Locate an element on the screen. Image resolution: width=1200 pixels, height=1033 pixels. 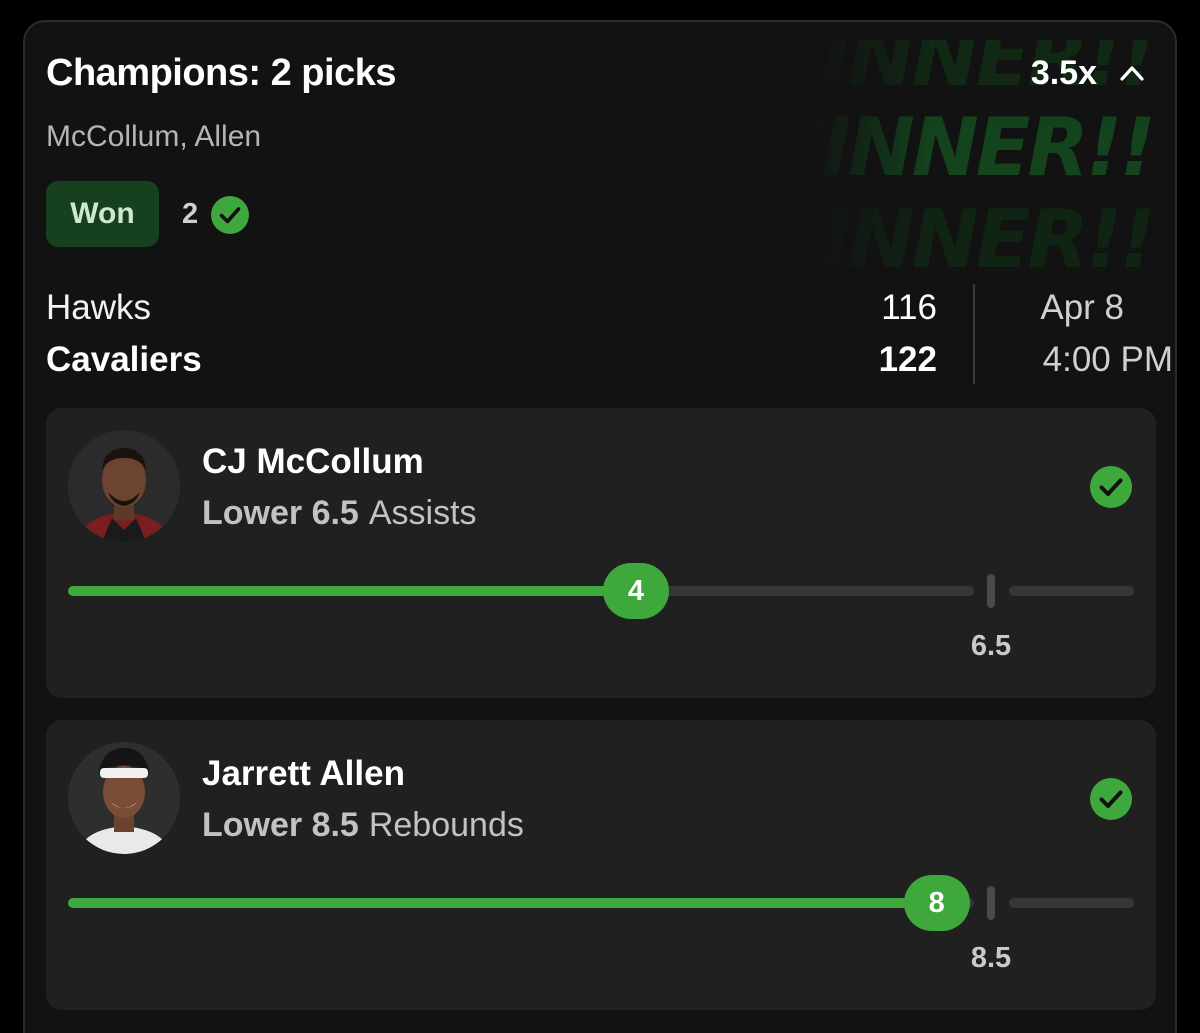
pick-projection: Lower 8.5 Rebounds is located at coordinates (363, 825).